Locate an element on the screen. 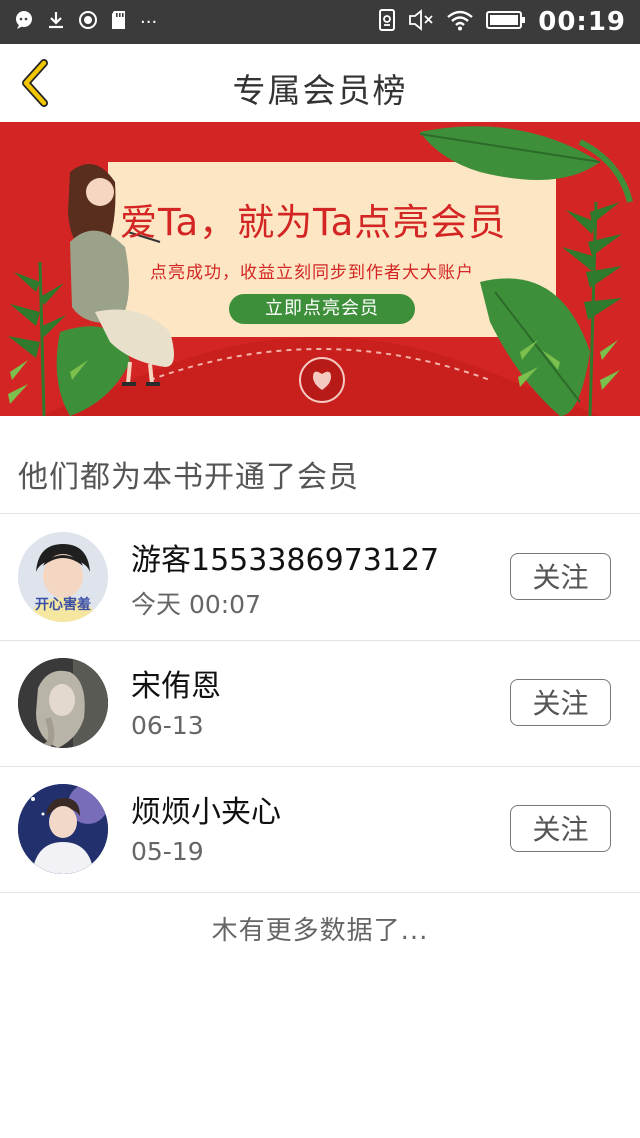 This screenshot has width=640, height=1138. member-row: 烦烦小夹心 05-19 关注 is located at coordinates (320, 829).